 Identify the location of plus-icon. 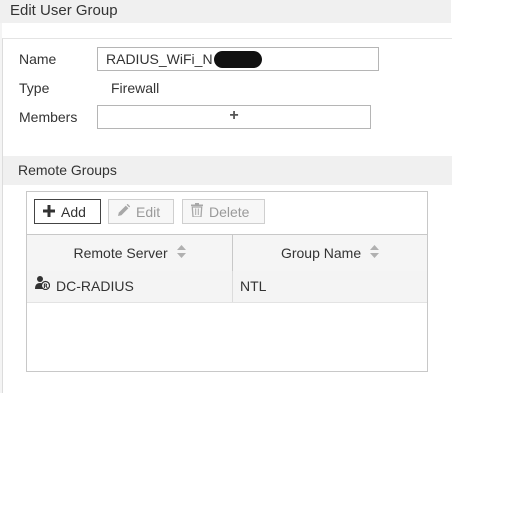
(49, 212).